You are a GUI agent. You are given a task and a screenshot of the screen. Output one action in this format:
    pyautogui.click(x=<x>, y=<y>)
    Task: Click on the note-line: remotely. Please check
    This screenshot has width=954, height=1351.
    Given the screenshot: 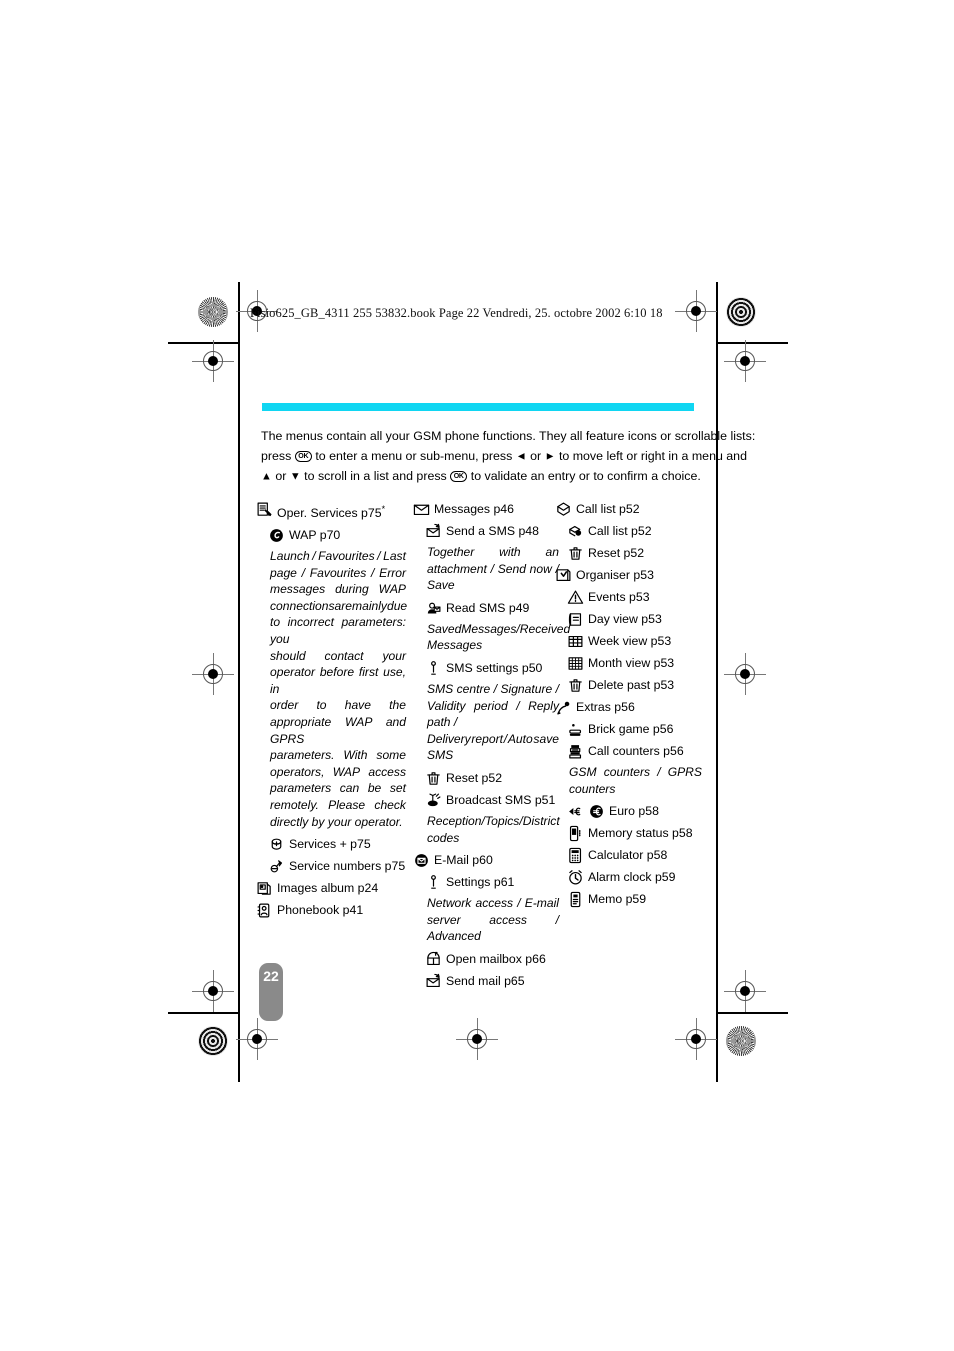 What is the action you would take?
    pyautogui.click(x=338, y=805)
    